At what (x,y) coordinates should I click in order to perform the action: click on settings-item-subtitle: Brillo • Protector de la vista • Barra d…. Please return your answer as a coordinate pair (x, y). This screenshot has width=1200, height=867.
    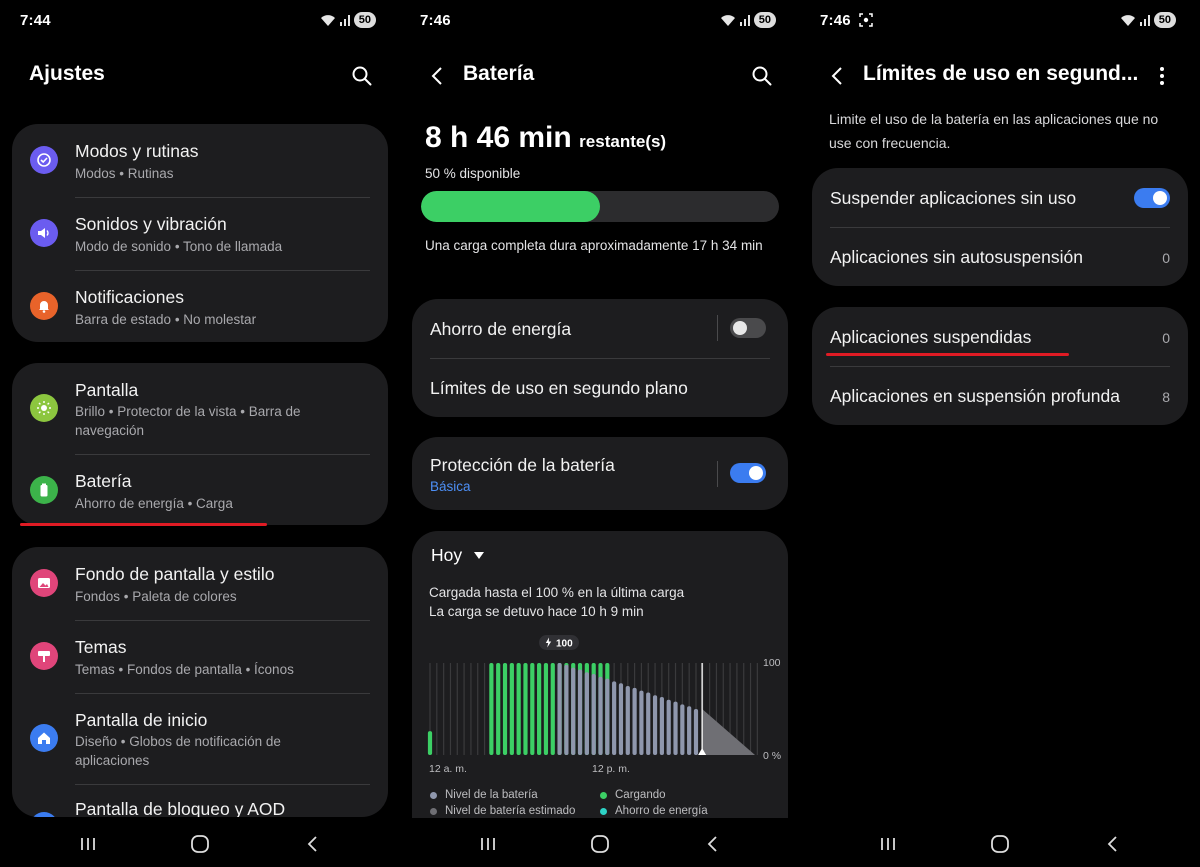
    Looking at the image, I should click on (188, 421).